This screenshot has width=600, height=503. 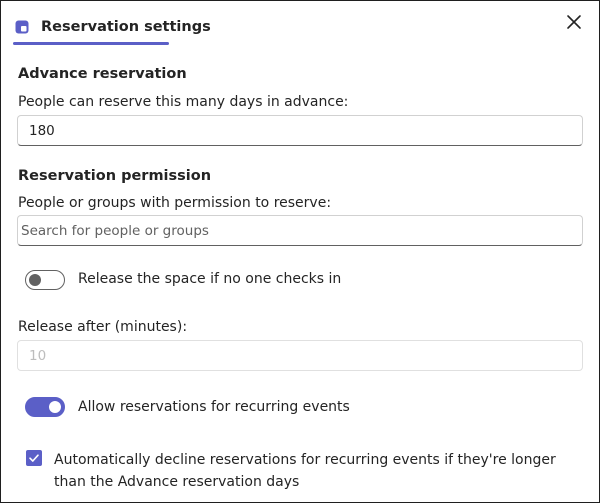 I want to click on checkmark-icon, so click(x=34, y=458).